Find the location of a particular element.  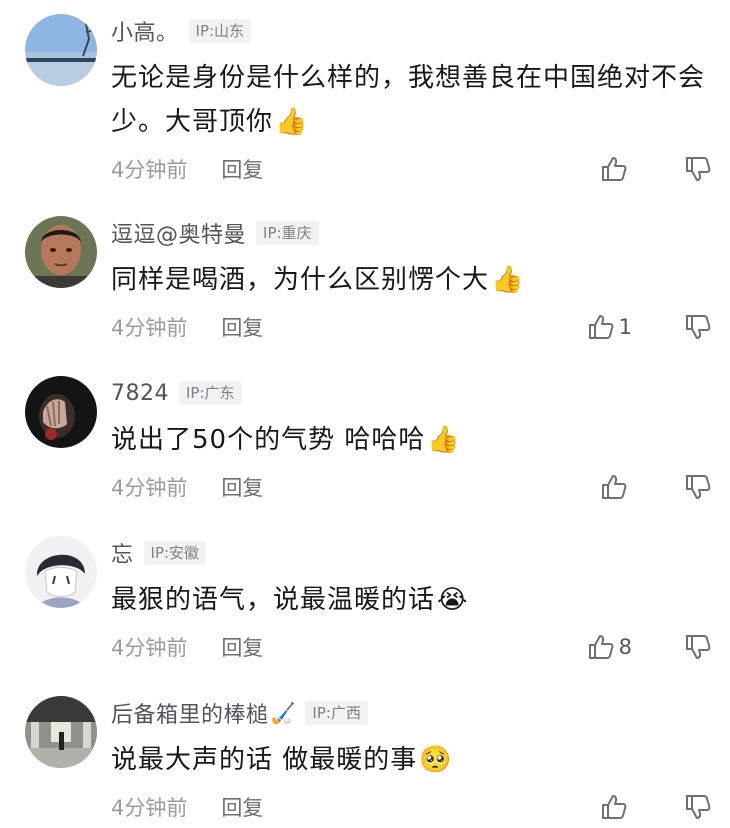

comment-body: 最狠的语气，说最温暖的话 is located at coordinates (273, 600).